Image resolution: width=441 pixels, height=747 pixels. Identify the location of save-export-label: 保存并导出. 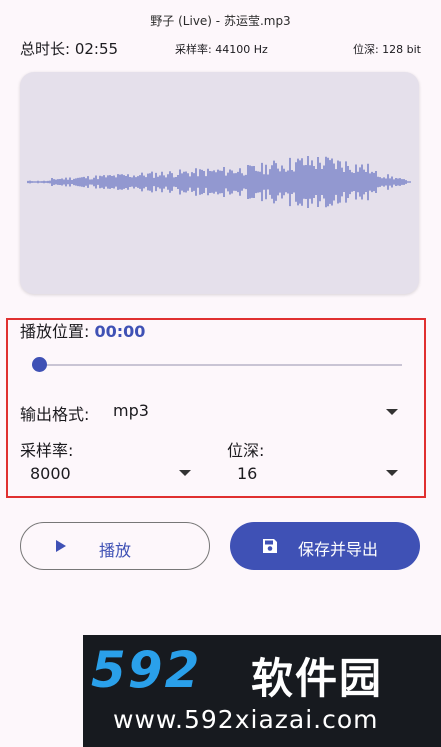
(338, 549).